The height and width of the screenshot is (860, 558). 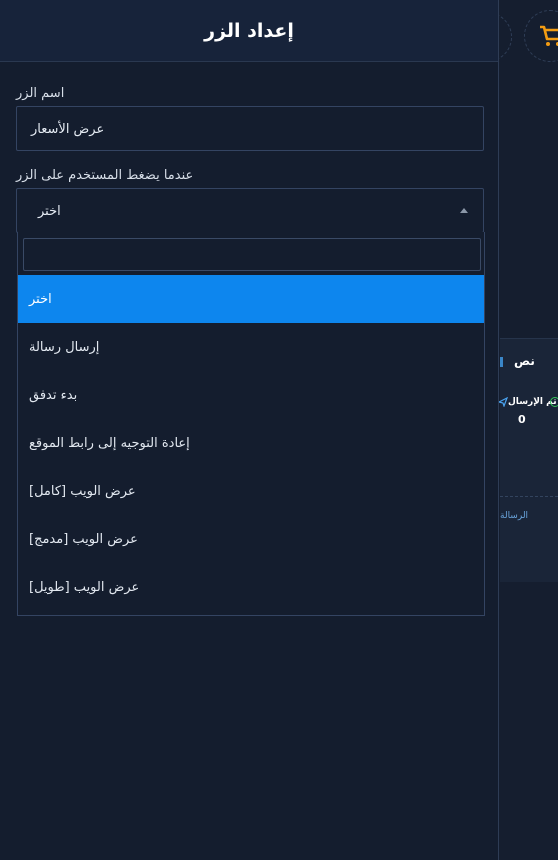 What do you see at coordinates (529, 496) in the screenshot?
I see `node-divider` at bounding box center [529, 496].